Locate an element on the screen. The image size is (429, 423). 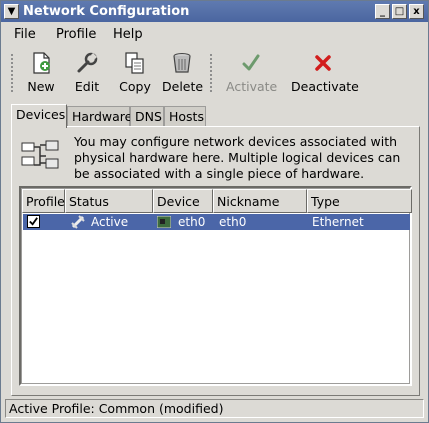
wrench-icon is located at coordinates (87, 62).